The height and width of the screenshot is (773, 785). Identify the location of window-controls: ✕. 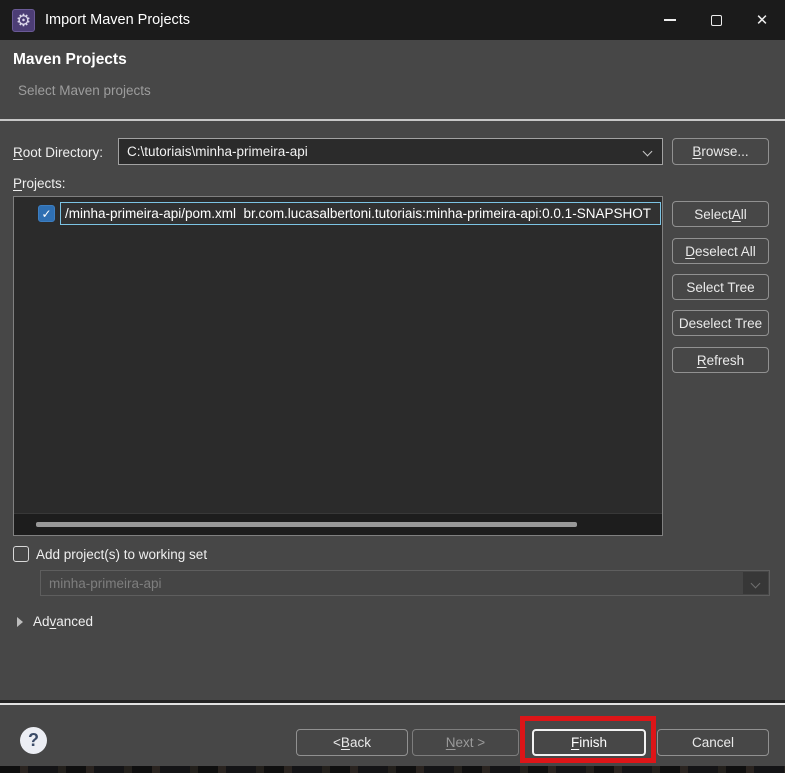
(716, 20).